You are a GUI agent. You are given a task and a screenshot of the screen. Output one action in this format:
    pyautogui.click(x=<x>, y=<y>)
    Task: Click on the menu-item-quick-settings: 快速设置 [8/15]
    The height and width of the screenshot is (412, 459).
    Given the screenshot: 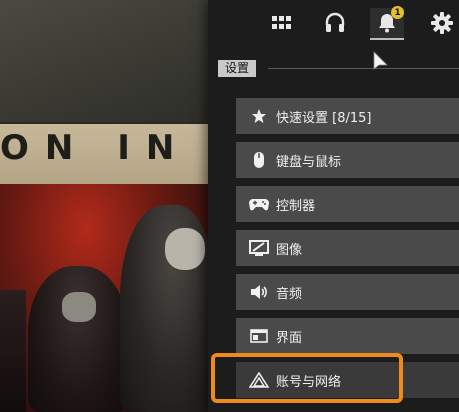 What is the action you would take?
    pyautogui.click(x=347, y=116)
    